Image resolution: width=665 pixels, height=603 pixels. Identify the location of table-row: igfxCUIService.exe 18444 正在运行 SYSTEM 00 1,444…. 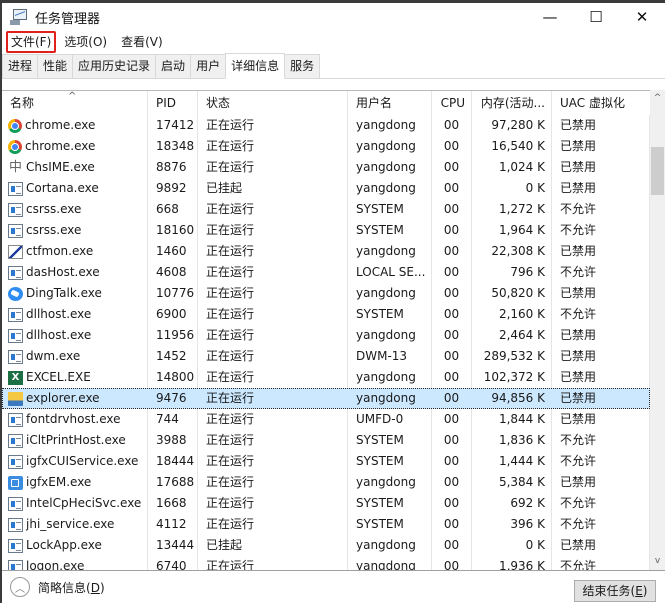
(326, 461).